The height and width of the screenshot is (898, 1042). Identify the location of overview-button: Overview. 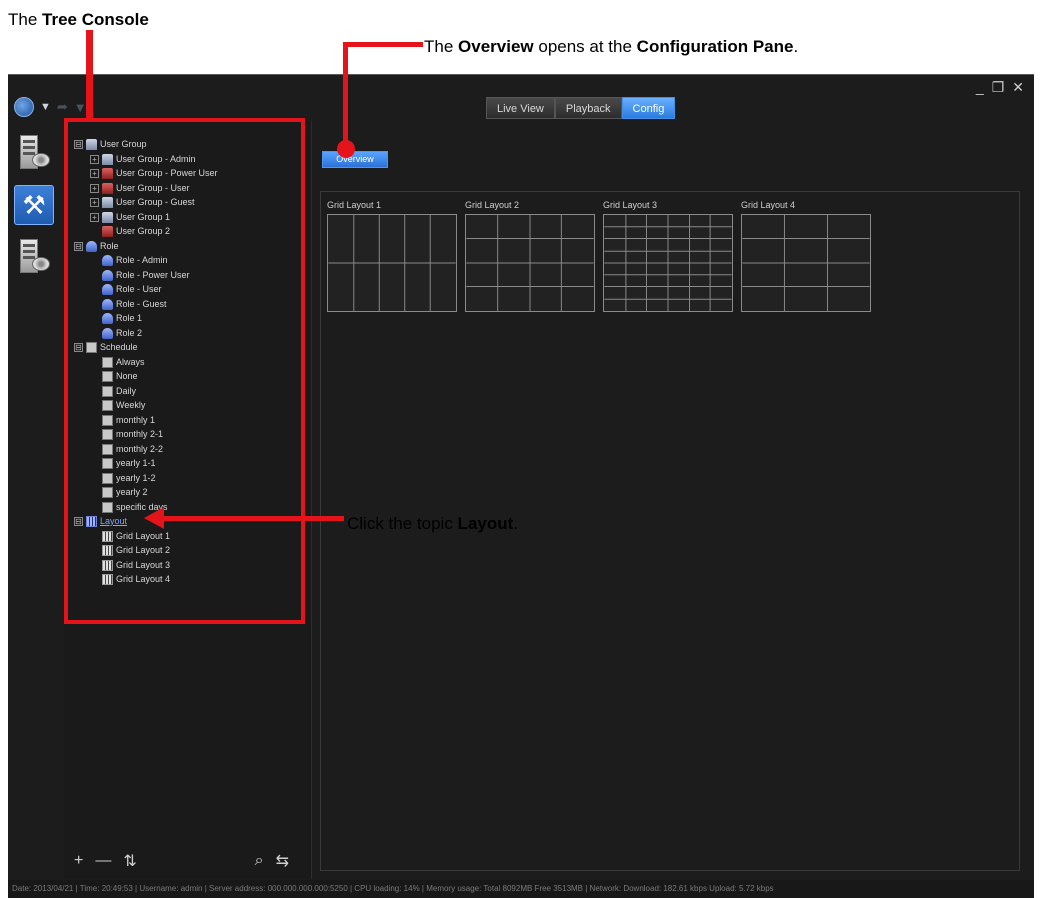
(355, 159).